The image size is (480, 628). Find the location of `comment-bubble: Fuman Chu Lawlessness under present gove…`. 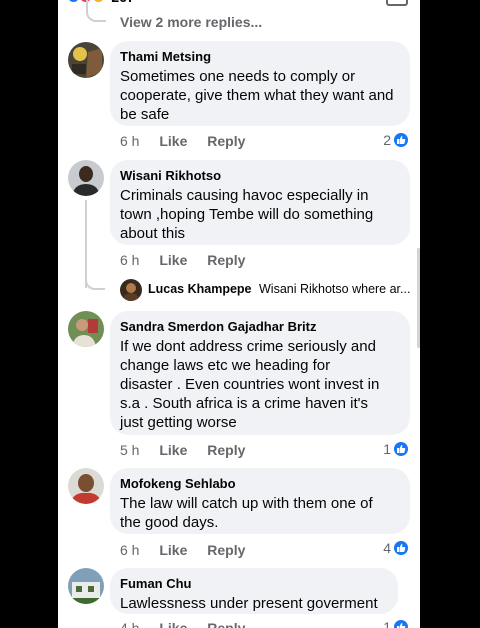

comment-bubble: Fuman Chu Lawlessness under present gove… is located at coordinates (254, 591).